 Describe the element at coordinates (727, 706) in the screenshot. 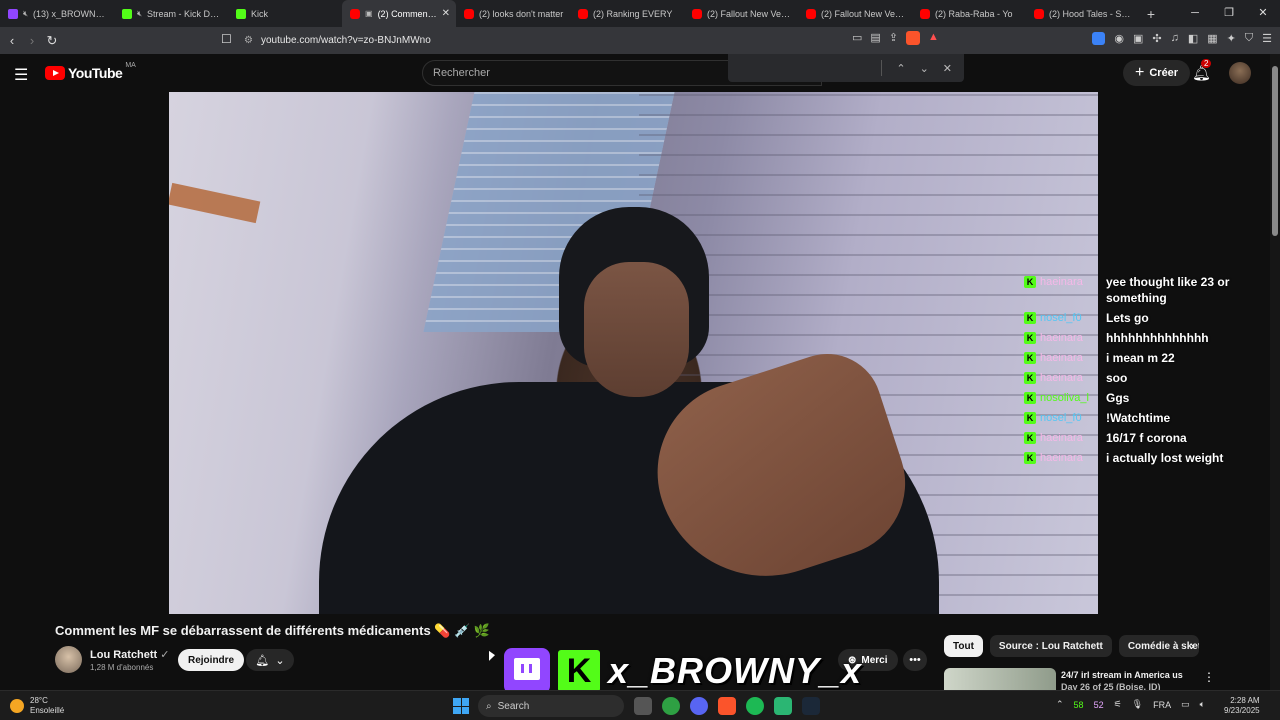

I see `brave-browser-icon` at that location.